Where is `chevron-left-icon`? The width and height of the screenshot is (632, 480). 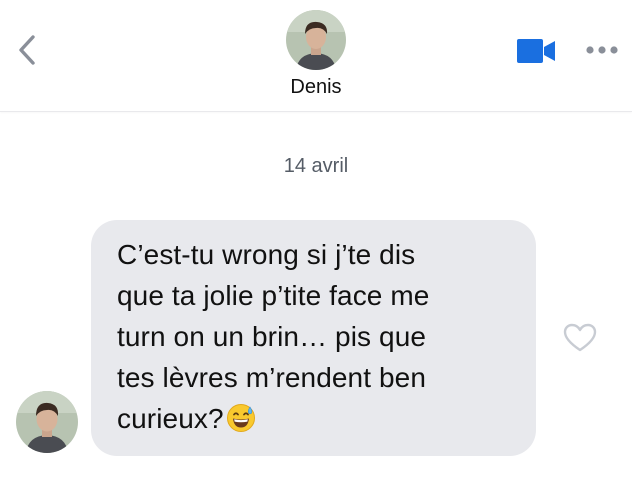
chevron-left-icon is located at coordinates (27, 50).